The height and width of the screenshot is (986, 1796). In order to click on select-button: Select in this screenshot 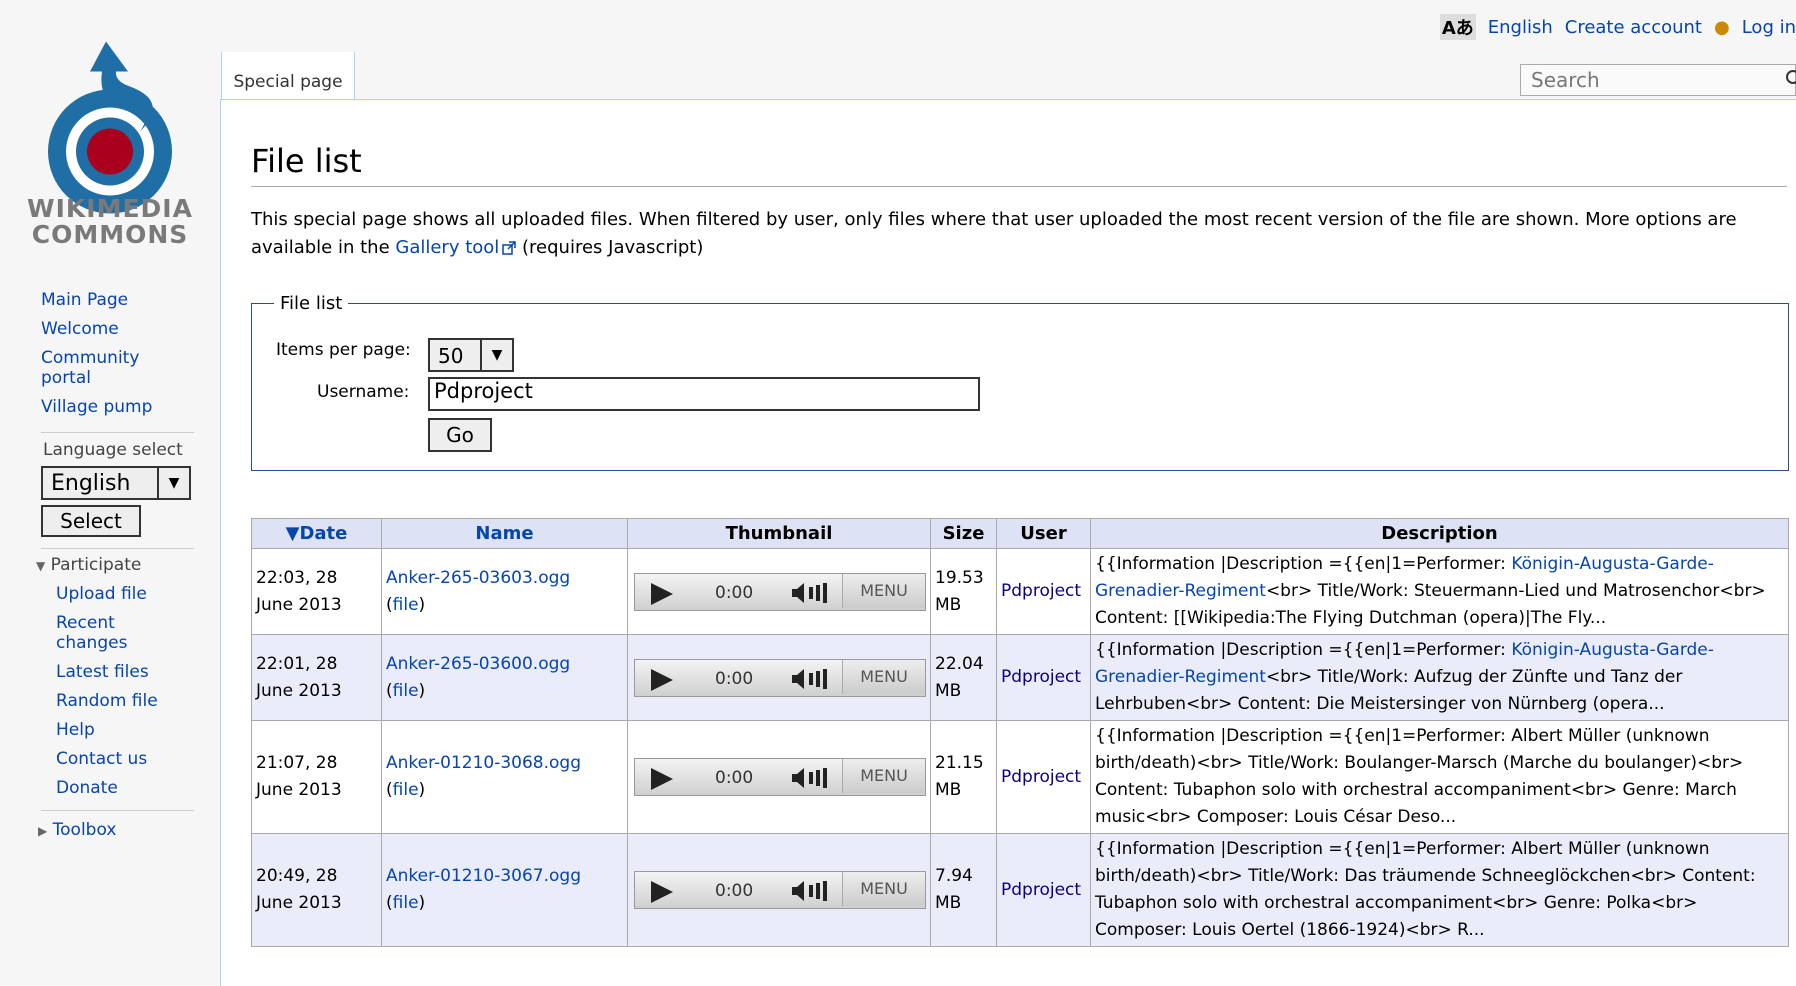, I will do `click(91, 521)`.